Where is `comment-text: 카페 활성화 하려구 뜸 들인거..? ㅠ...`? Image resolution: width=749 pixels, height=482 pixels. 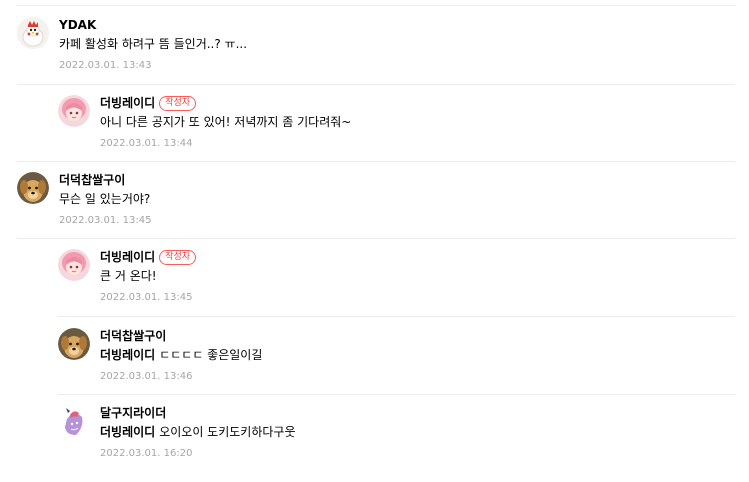 comment-text: 카페 활성화 하려구 뜸 들인거..? ㅠ... is located at coordinates (153, 44).